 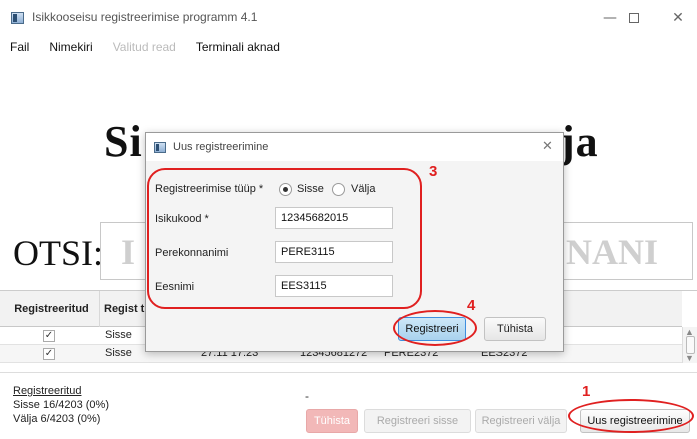 I want to click on search-placeholder-left: I, so click(x=128, y=252).